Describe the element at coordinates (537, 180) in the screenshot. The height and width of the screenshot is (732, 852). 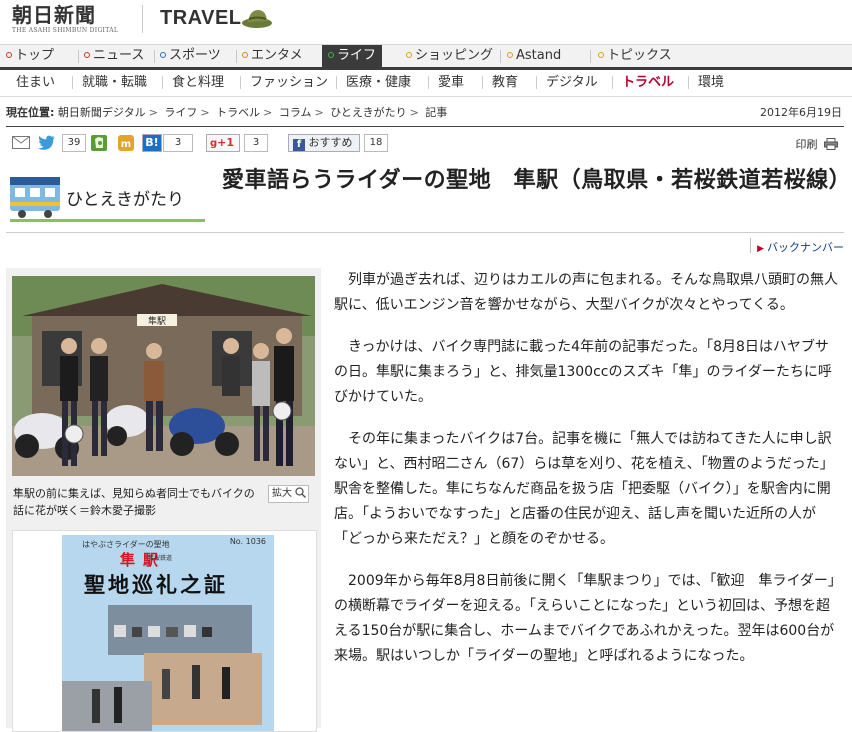
I see `article-title: 愛車語らうライダーの聖地 隼駅（鳥取県・若桜鉄道若桜線）` at that location.